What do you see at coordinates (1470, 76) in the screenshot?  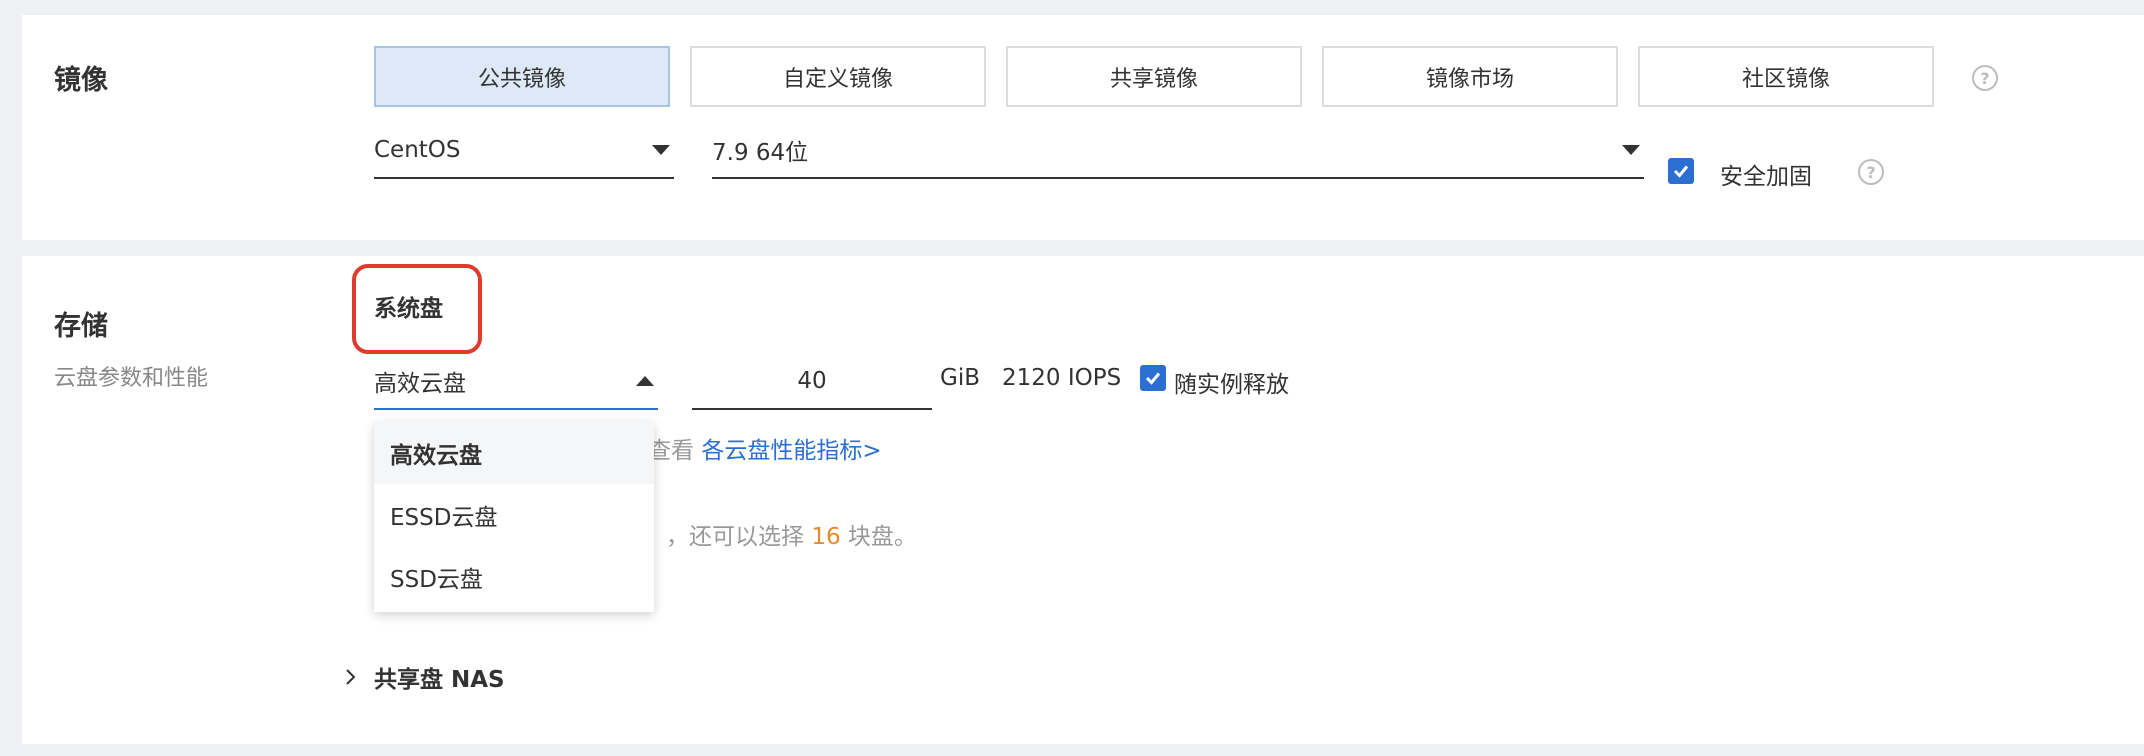 I see `tab-image-market: 镜像市场` at bounding box center [1470, 76].